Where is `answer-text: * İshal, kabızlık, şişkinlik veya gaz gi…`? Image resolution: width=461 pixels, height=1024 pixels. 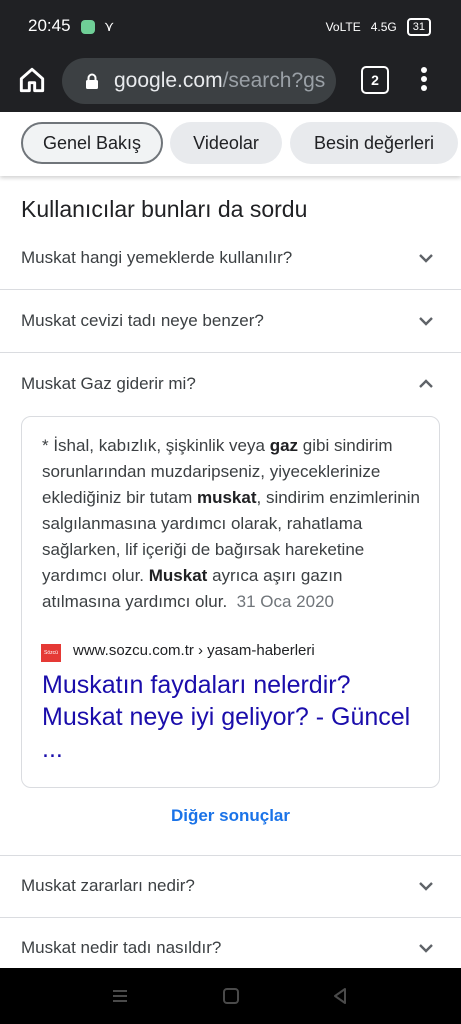
answer-text: * İshal, kabızlık, şişkinlik veya gaz gi… is located at coordinates (232, 524).